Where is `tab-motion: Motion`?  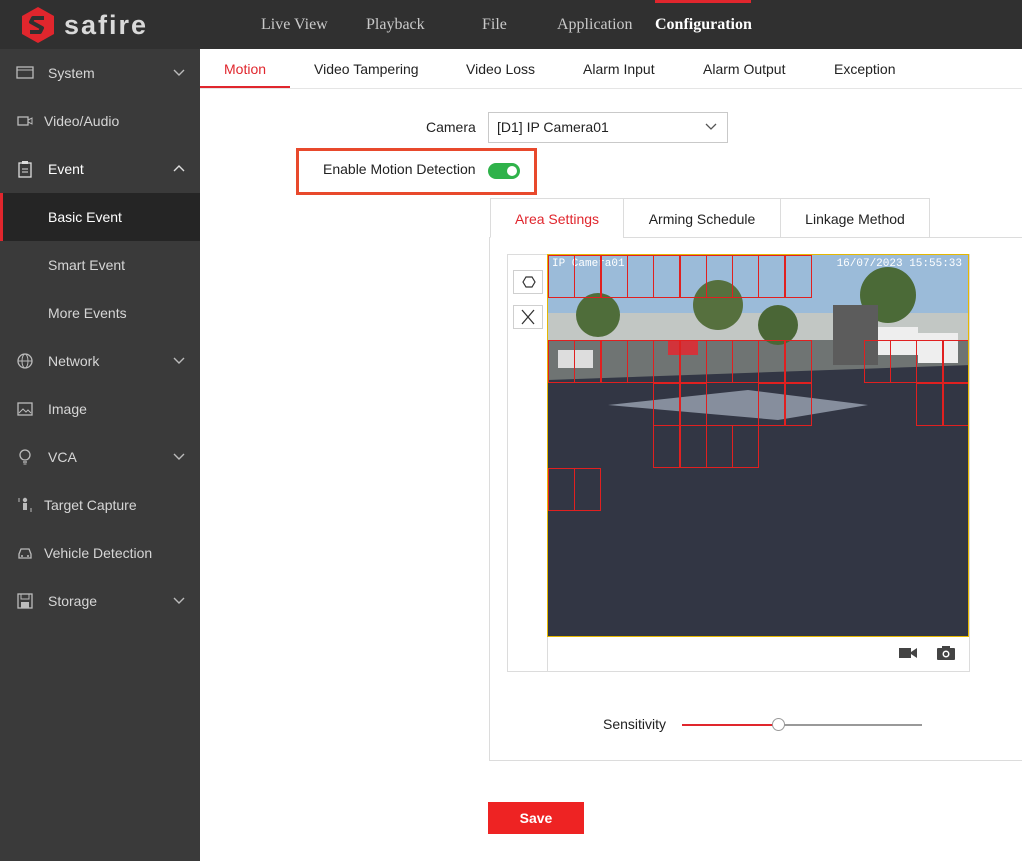
tab-motion: Motion is located at coordinates (245, 69).